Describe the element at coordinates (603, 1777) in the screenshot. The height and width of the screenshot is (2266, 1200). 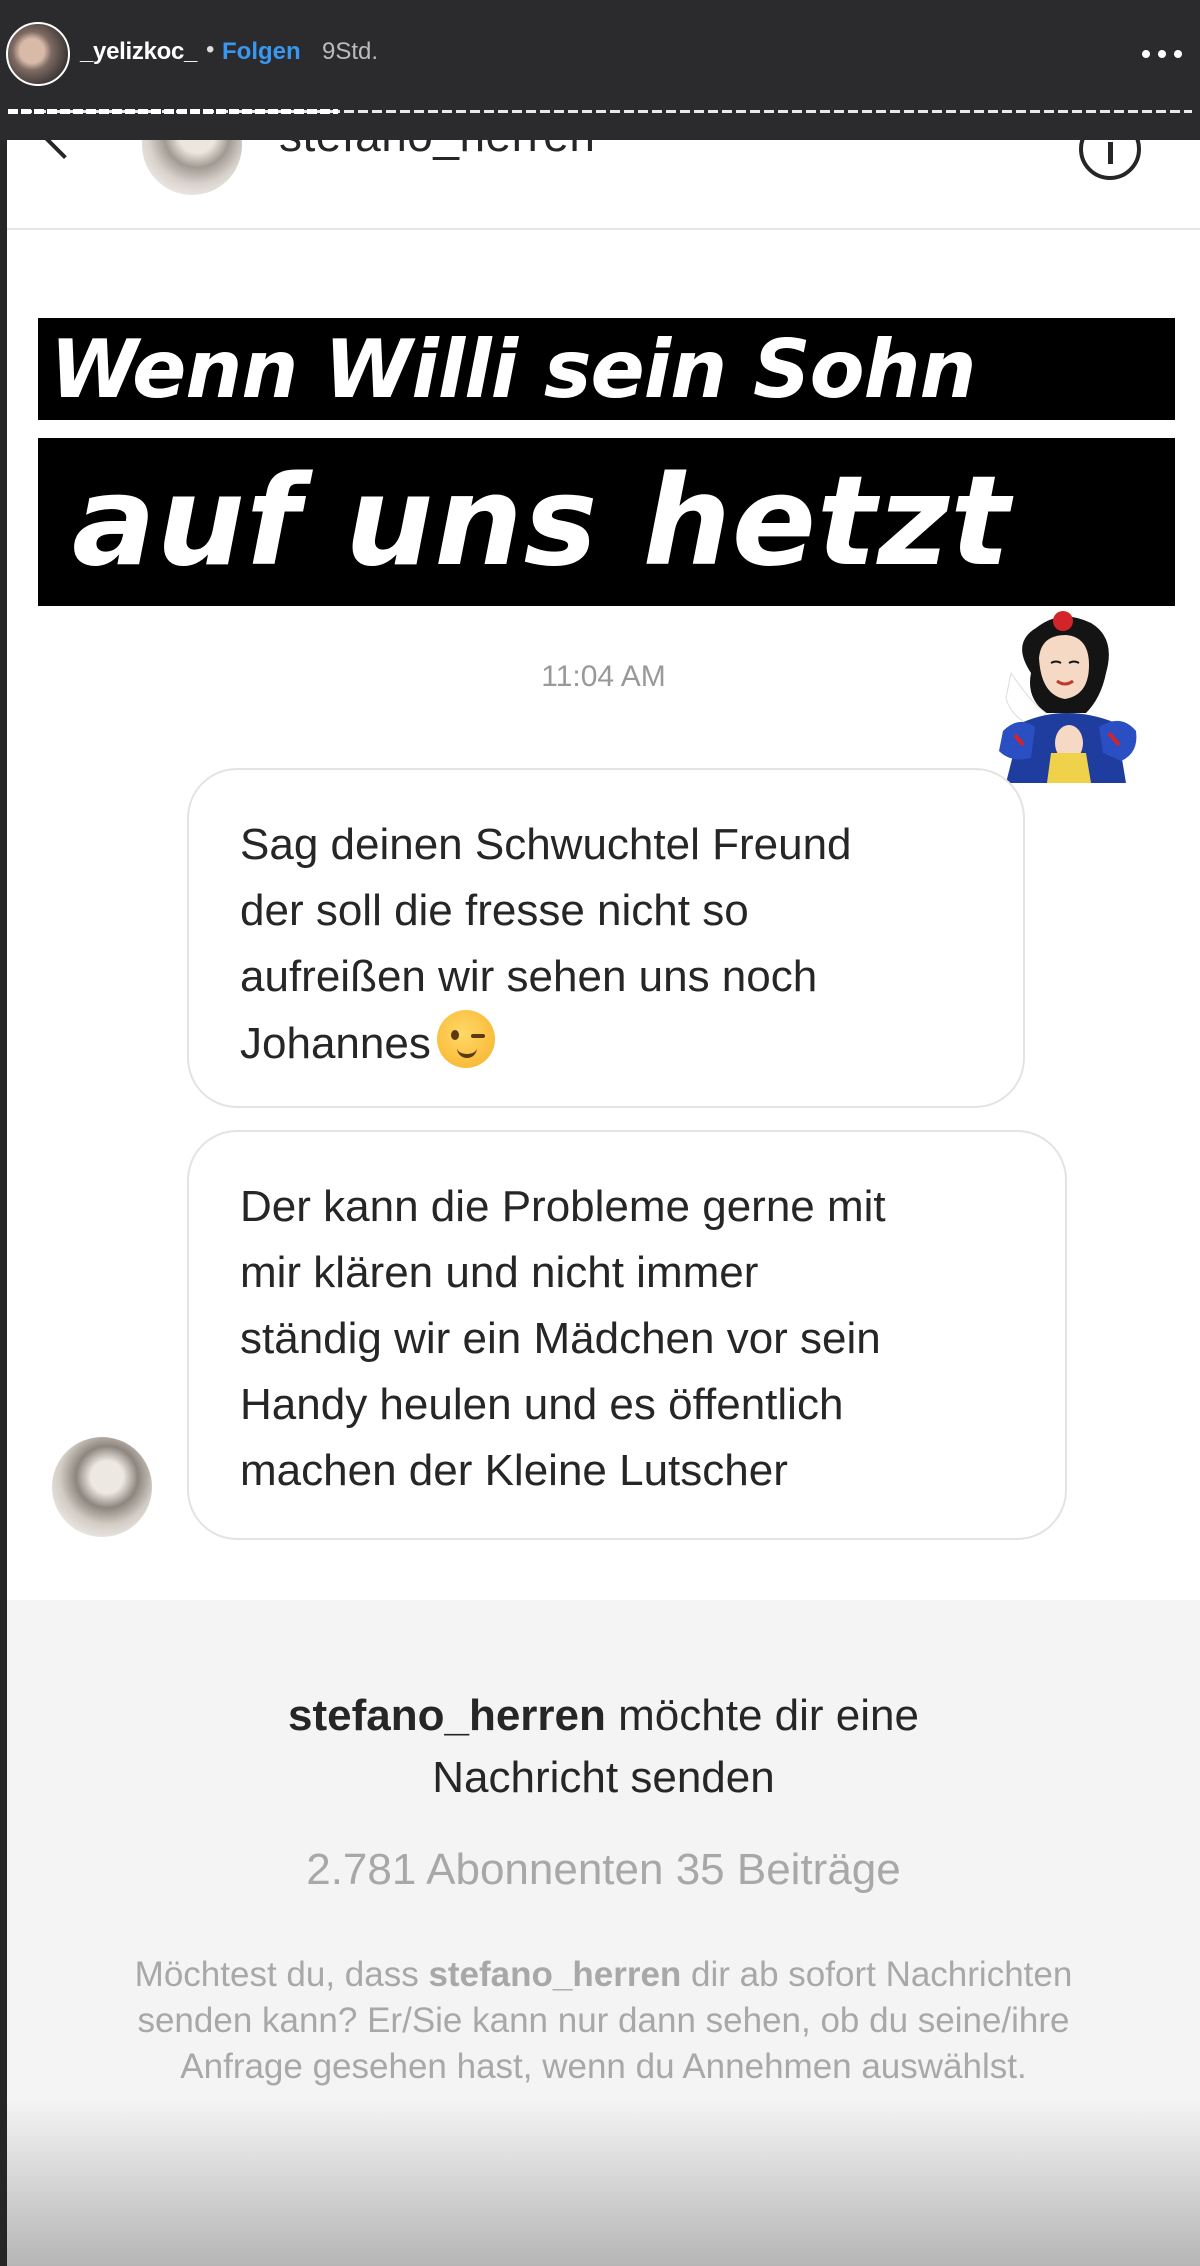
I see `request-title-line2: Nachricht senden` at that location.